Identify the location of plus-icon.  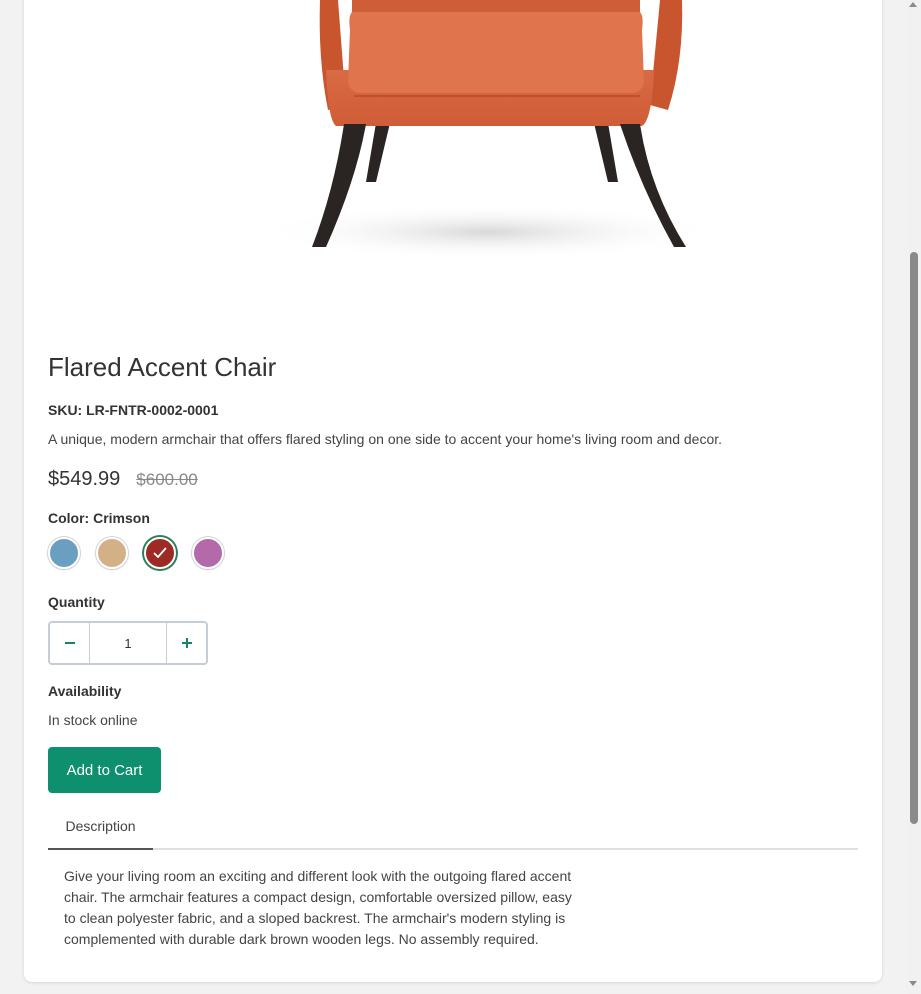
(186, 643).